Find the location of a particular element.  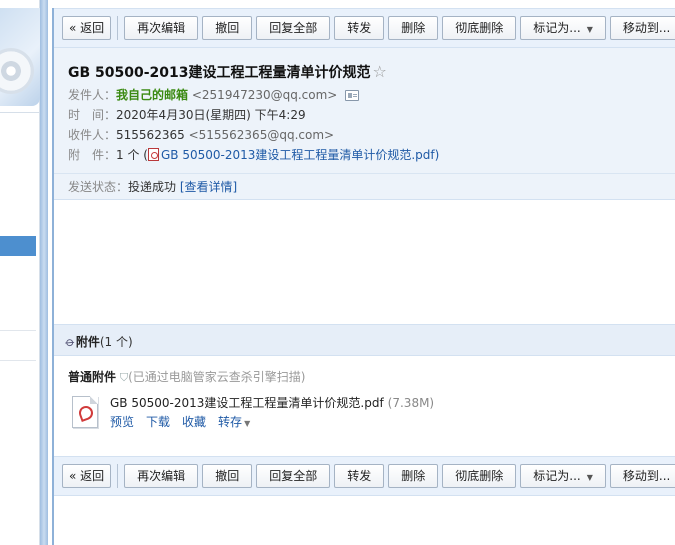

virus-scan-note: (已通过电脑管家云查杀引擎扫描) is located at coordinates (217, 377).